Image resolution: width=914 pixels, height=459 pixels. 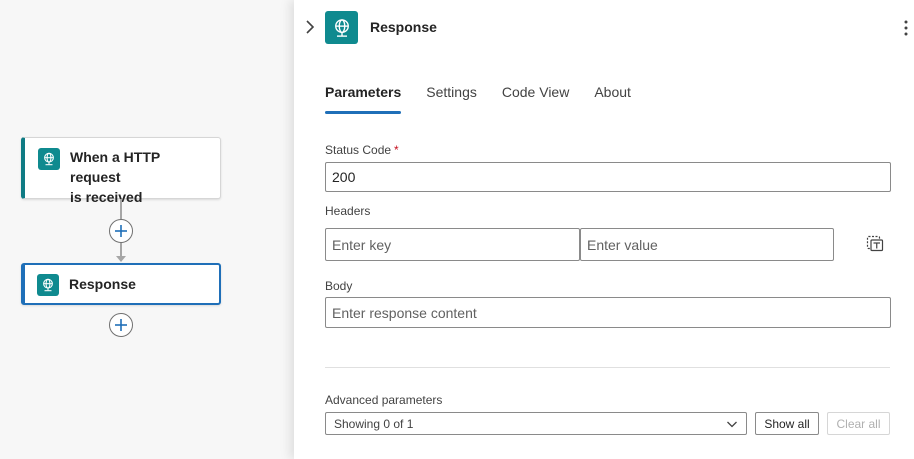 I want to click on panel-title: Response, so click(x=403, y=27).